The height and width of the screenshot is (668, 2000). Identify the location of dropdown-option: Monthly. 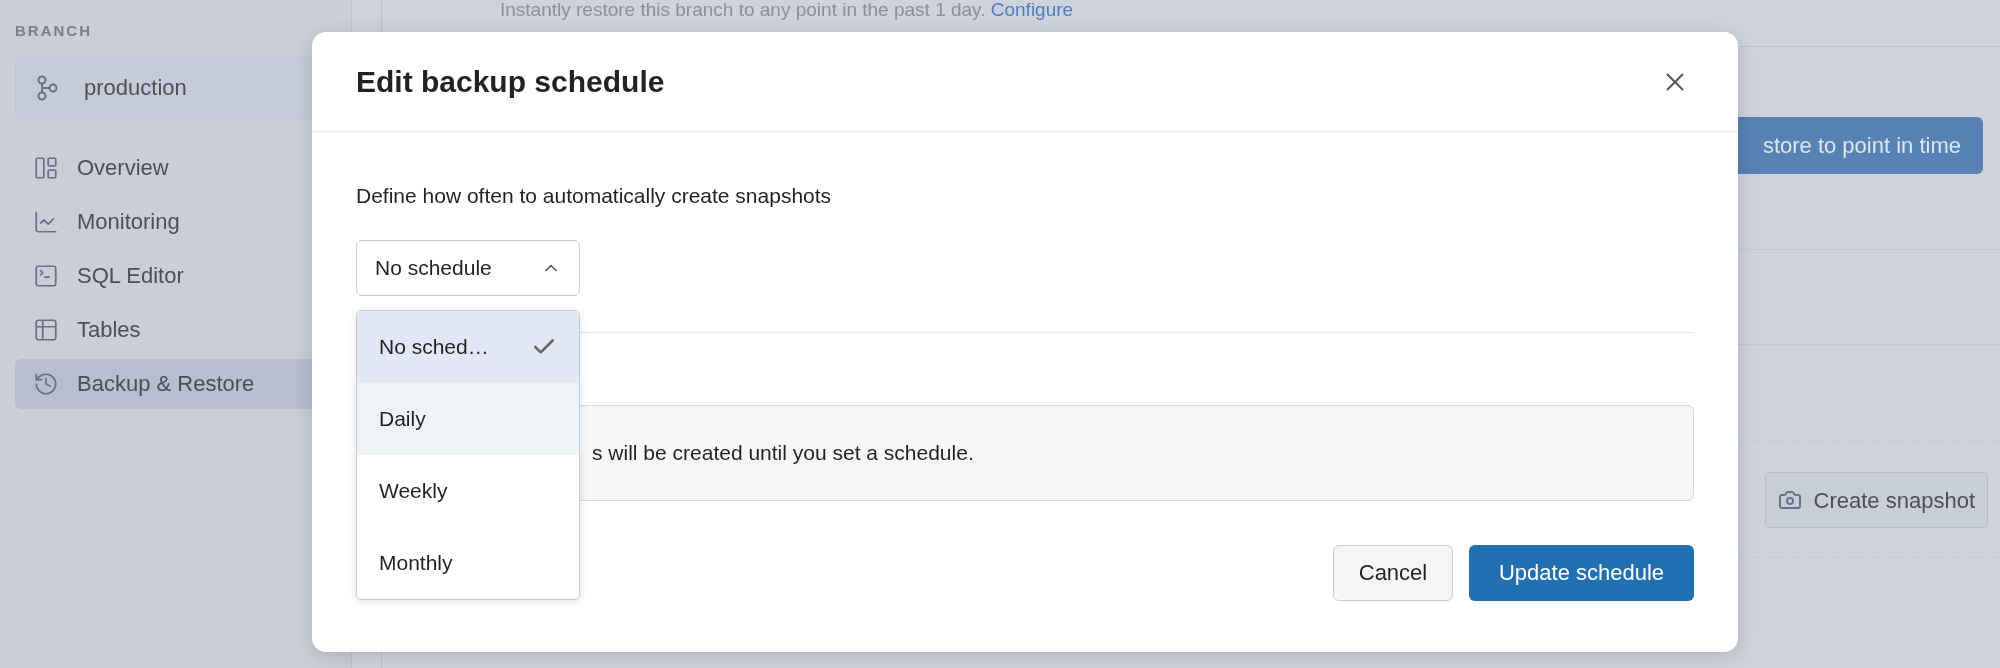
(468, 563).